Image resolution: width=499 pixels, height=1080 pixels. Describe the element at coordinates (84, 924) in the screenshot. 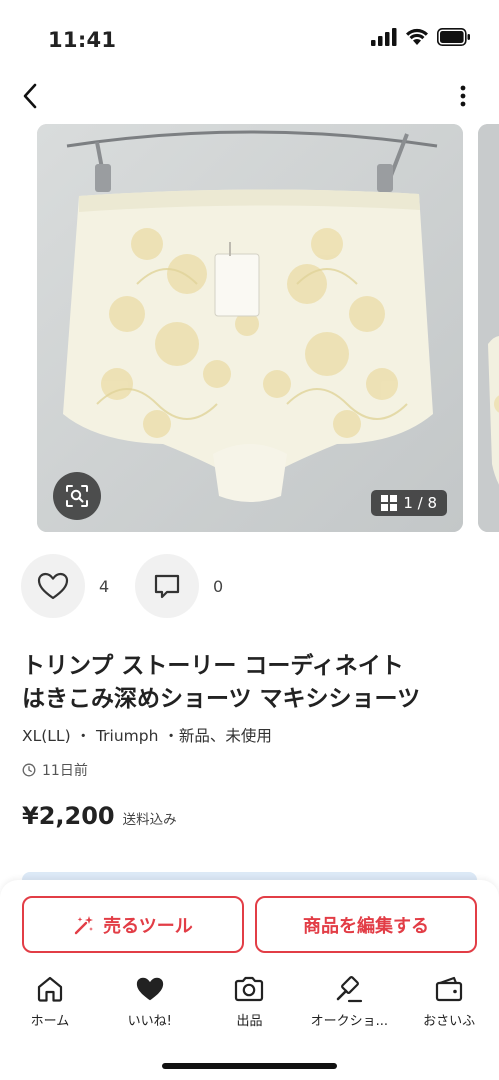

I see `magic-wand-icon` at that location.